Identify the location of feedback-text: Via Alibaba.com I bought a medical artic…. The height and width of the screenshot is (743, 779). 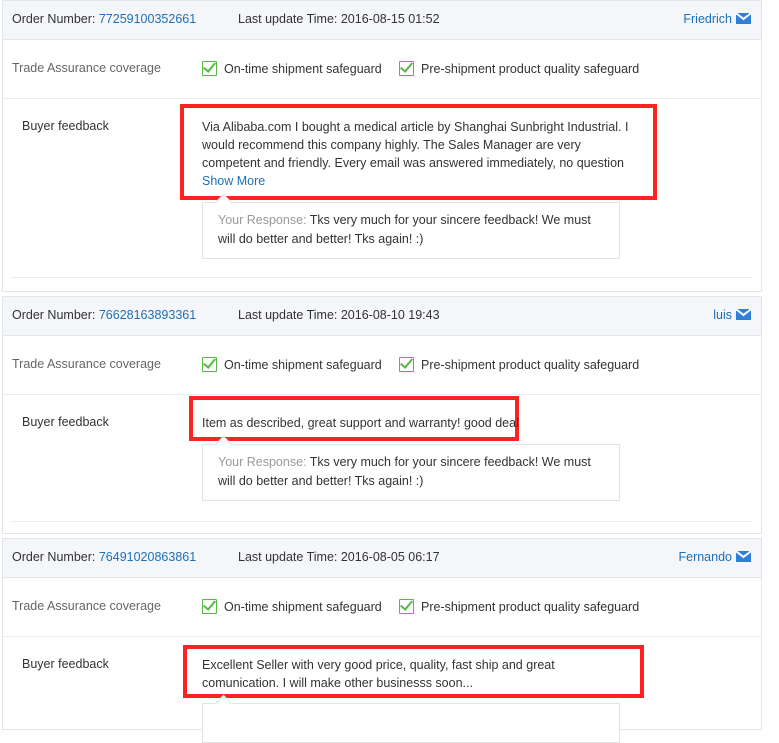
(415, 154).